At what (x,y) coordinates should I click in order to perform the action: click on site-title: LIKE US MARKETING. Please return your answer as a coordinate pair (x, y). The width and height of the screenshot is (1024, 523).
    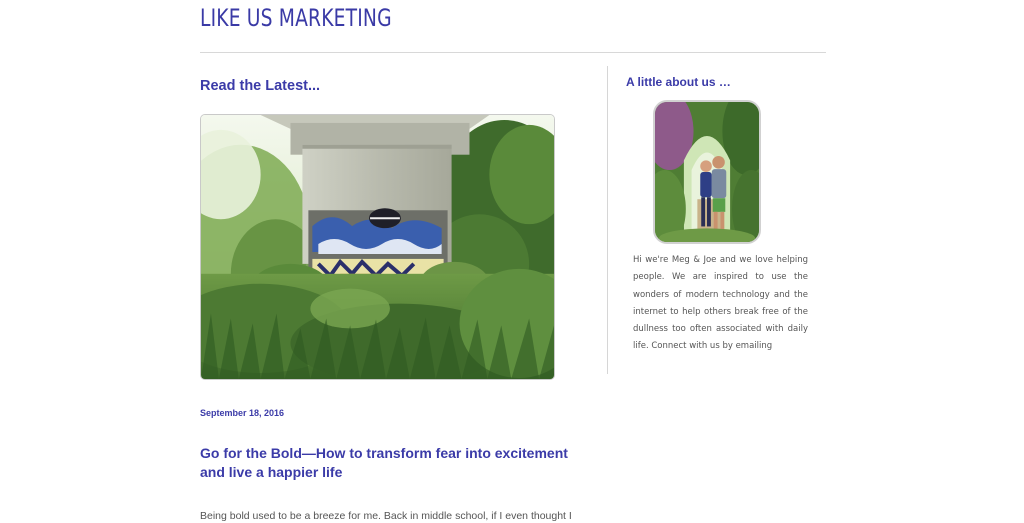
    Looking at the image, I should click on (296, 18).